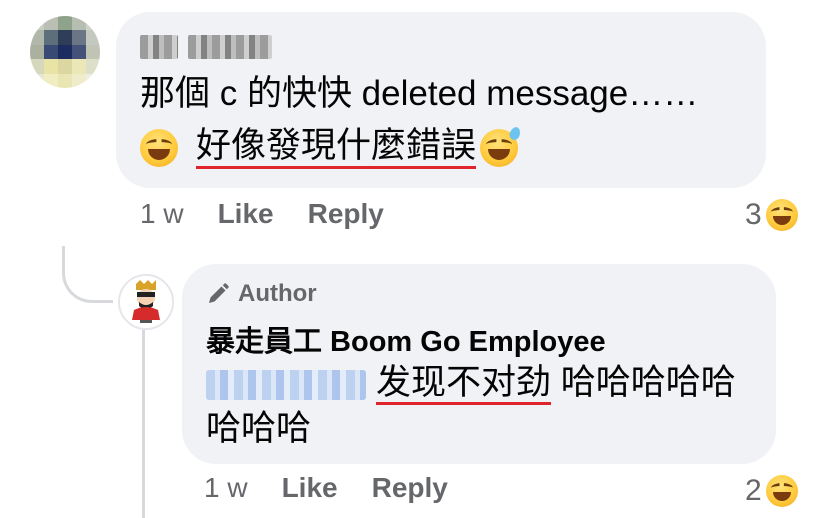 The image size is (828, 518). Describe the element at coordinates (65, 52) in the screenshot. I see `commenter-avatar` at that location.